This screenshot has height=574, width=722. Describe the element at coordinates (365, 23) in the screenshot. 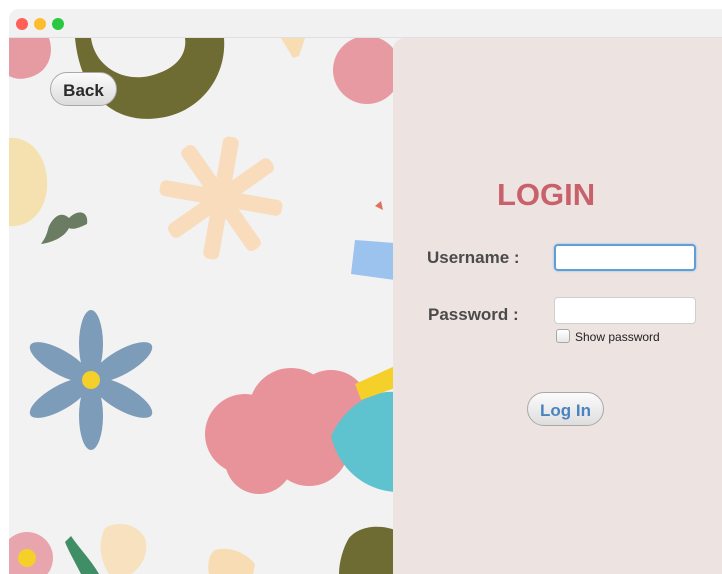

I see `title-bar` at that location.